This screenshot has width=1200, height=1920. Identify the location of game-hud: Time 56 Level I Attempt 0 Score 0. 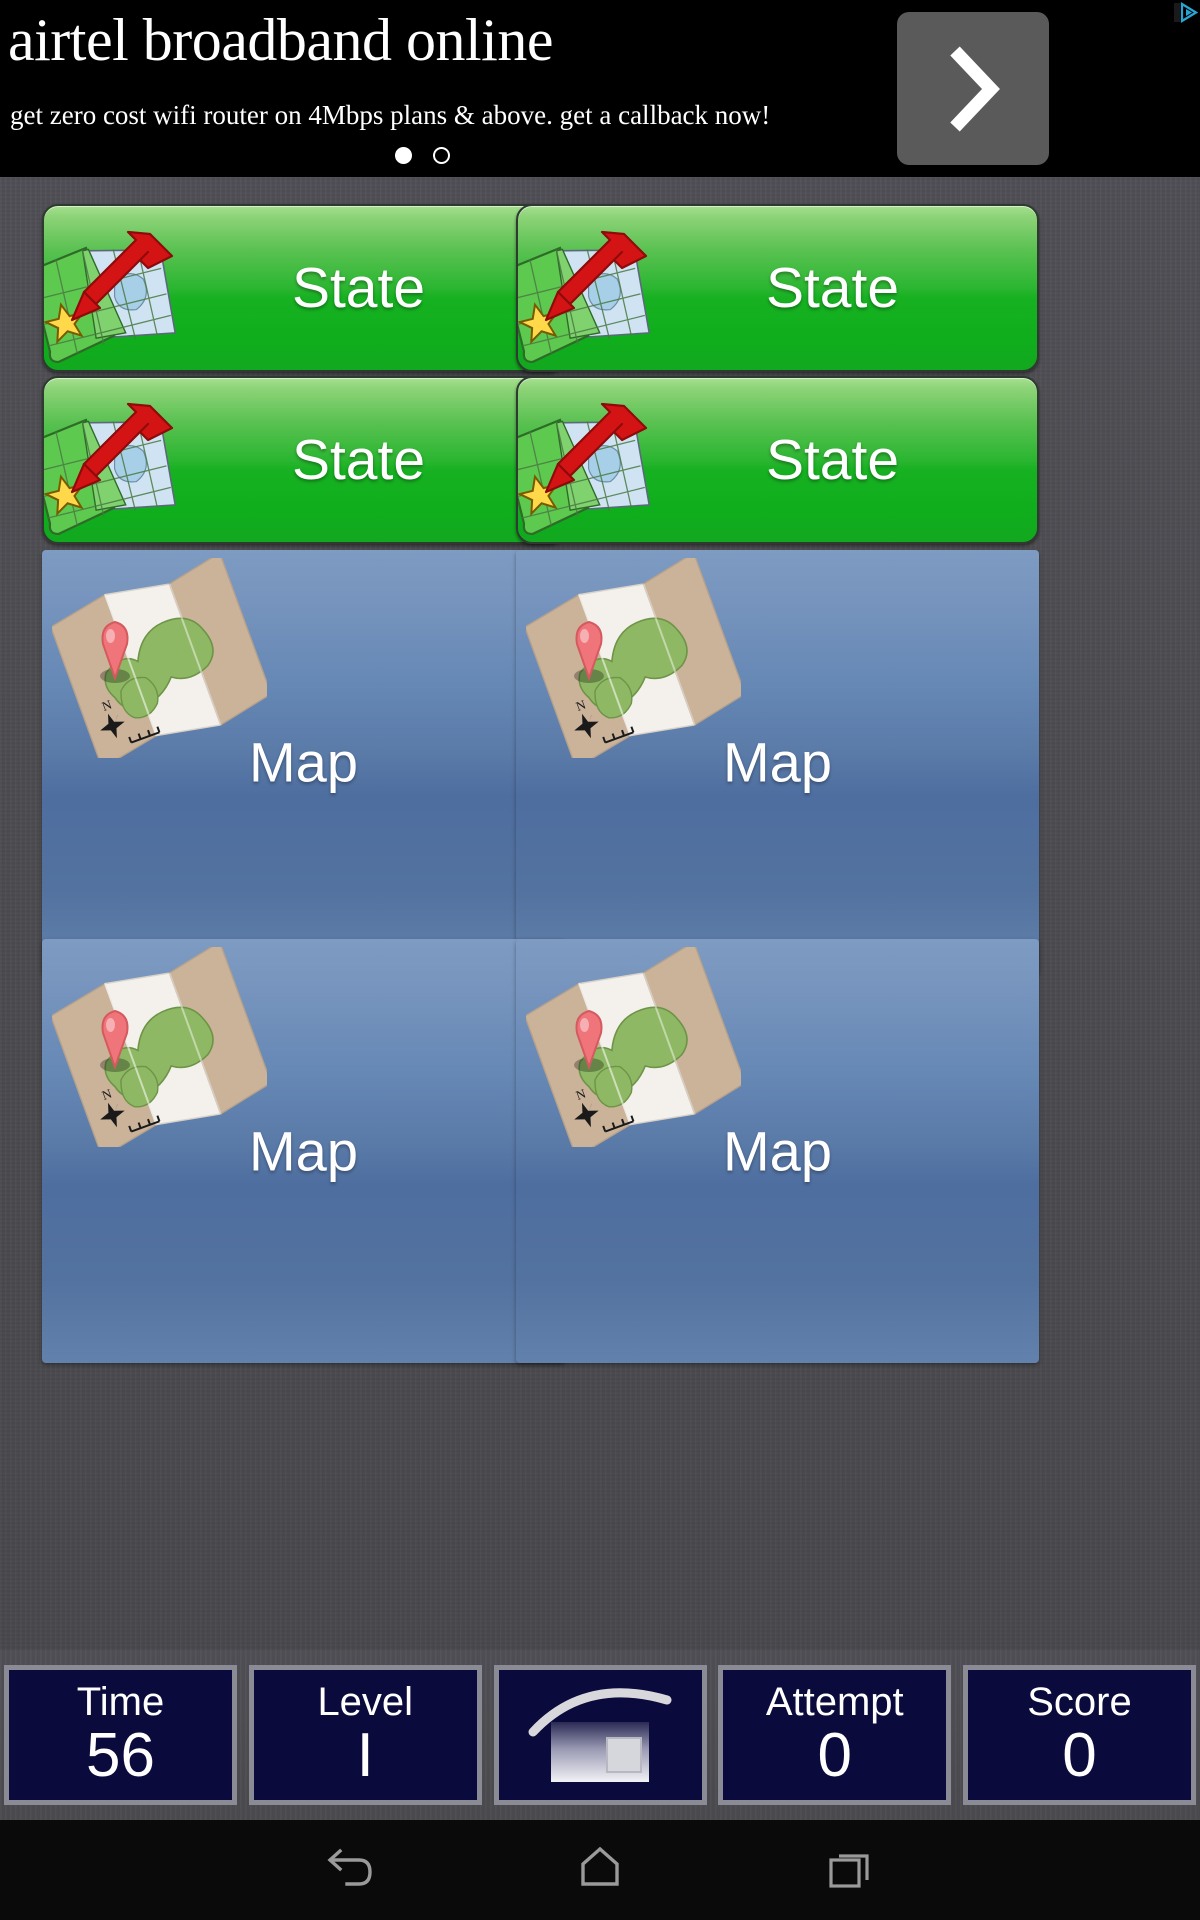
(600, 1735).